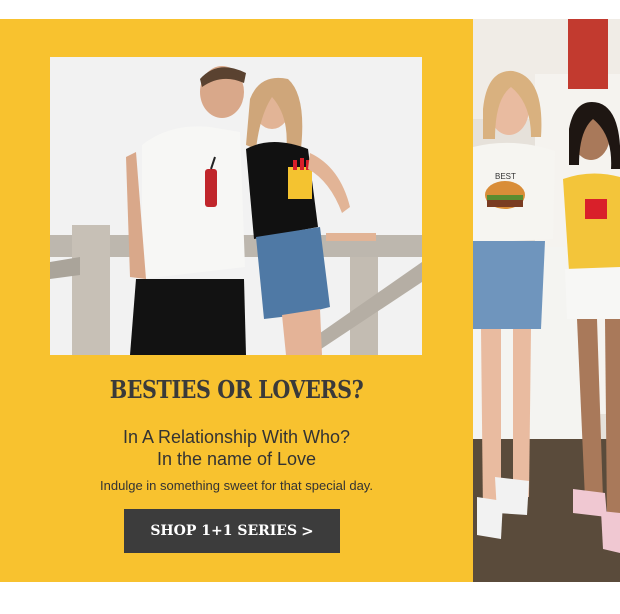  I want to click on subheading-line-2: In the name of Love, so click(236, 459).